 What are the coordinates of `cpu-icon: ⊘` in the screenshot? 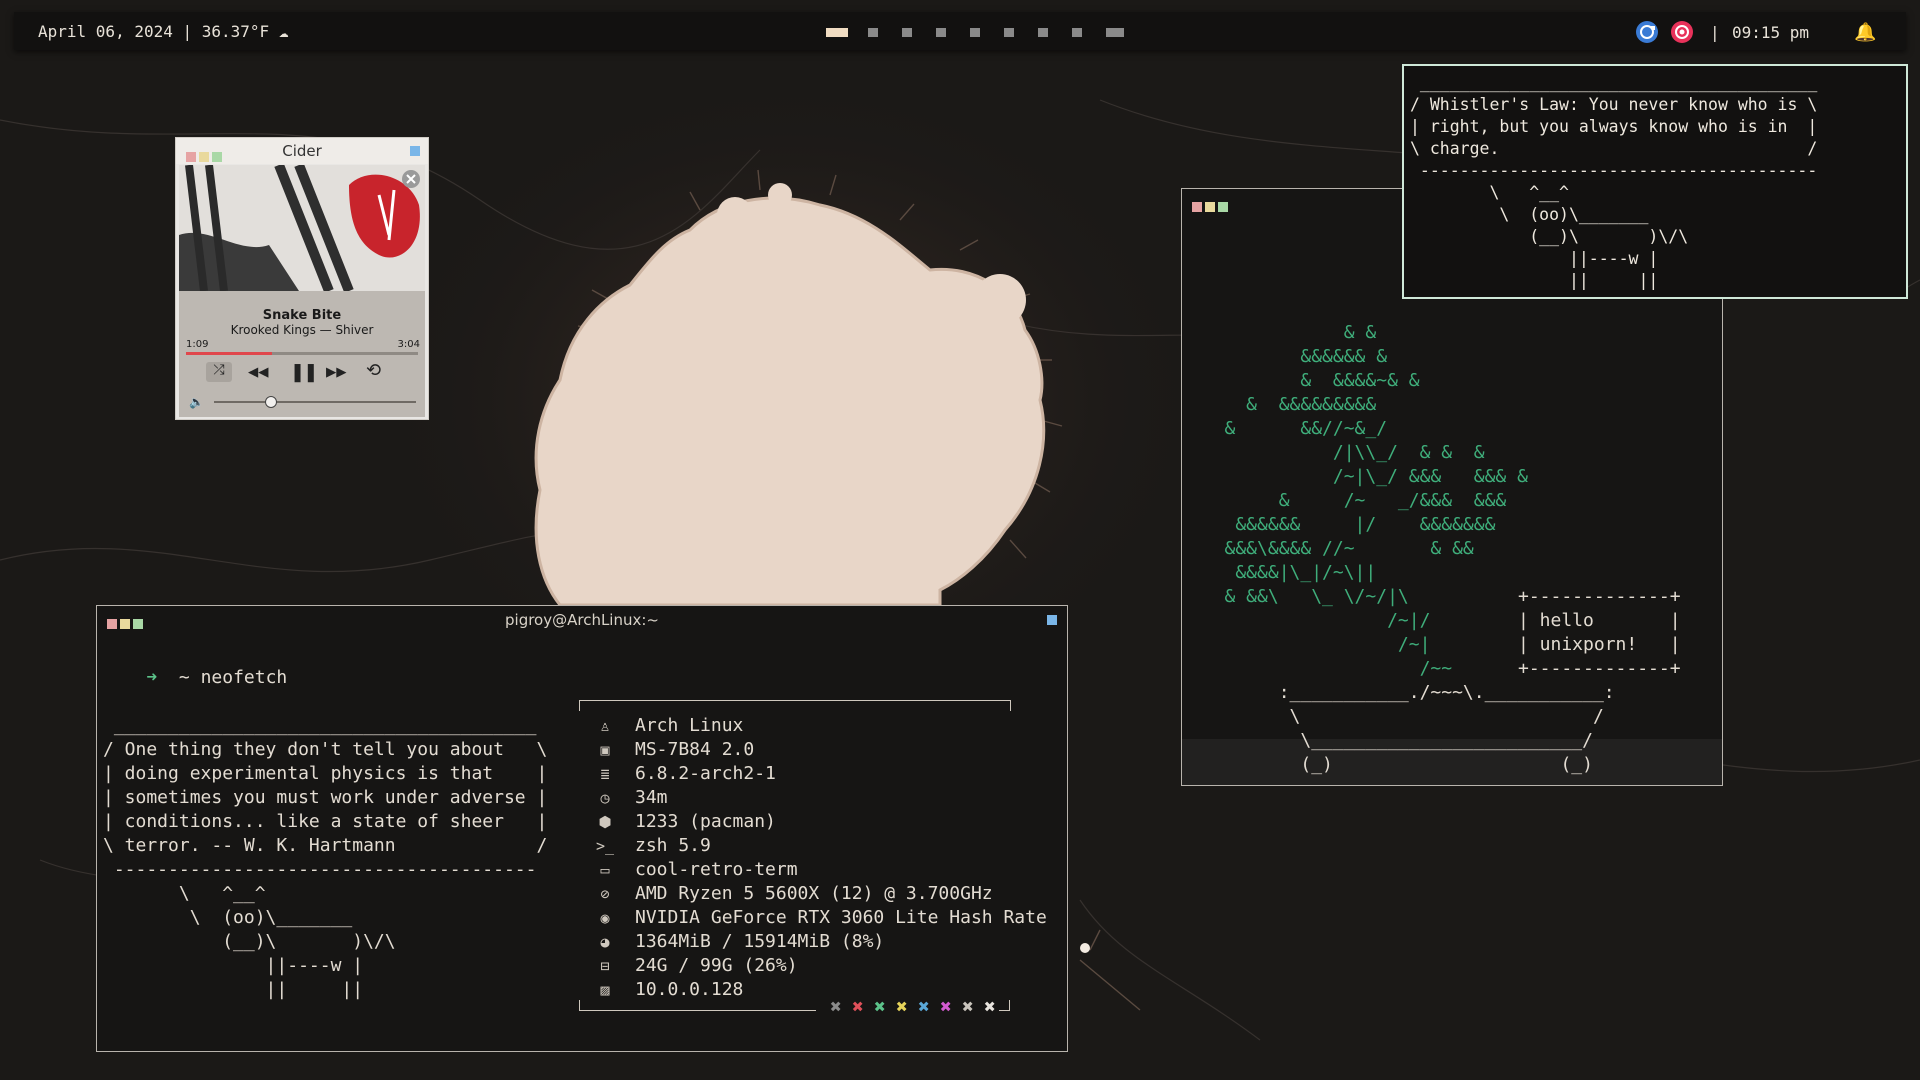 It's located at (605, 894).